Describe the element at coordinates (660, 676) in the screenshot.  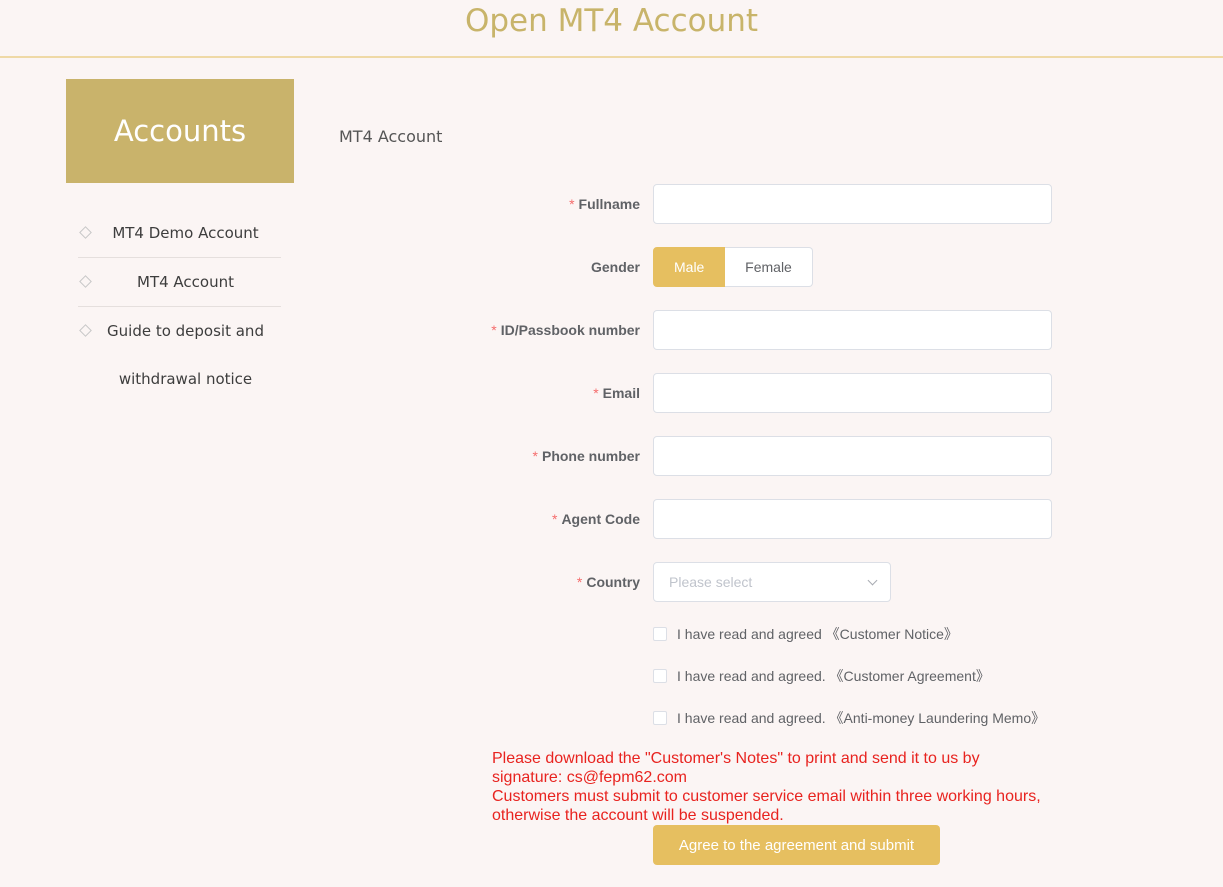
I see `customer-agreement-checkbox` at that location.